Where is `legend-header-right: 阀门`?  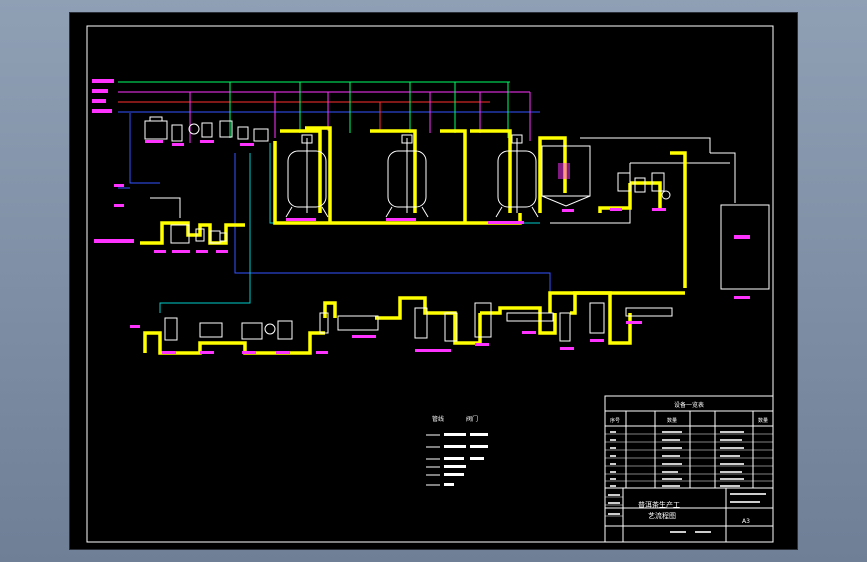 legend-header-right: 阀门 is located at coordinates (472, 419).